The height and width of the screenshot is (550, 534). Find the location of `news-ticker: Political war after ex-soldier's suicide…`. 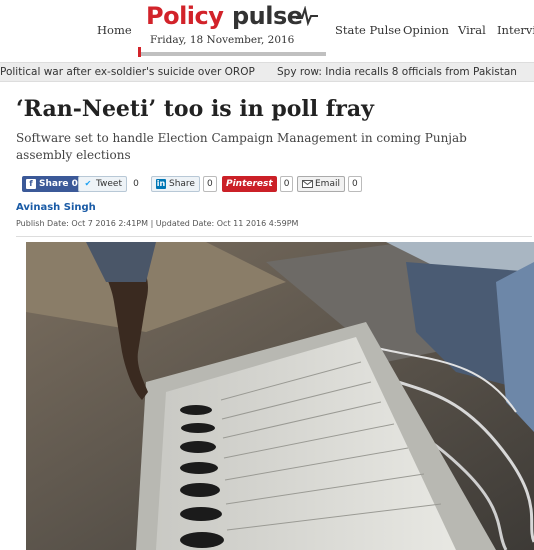

news-ticker: Political war after ex-soldier's suicide… is located at coordinates (267, 72).